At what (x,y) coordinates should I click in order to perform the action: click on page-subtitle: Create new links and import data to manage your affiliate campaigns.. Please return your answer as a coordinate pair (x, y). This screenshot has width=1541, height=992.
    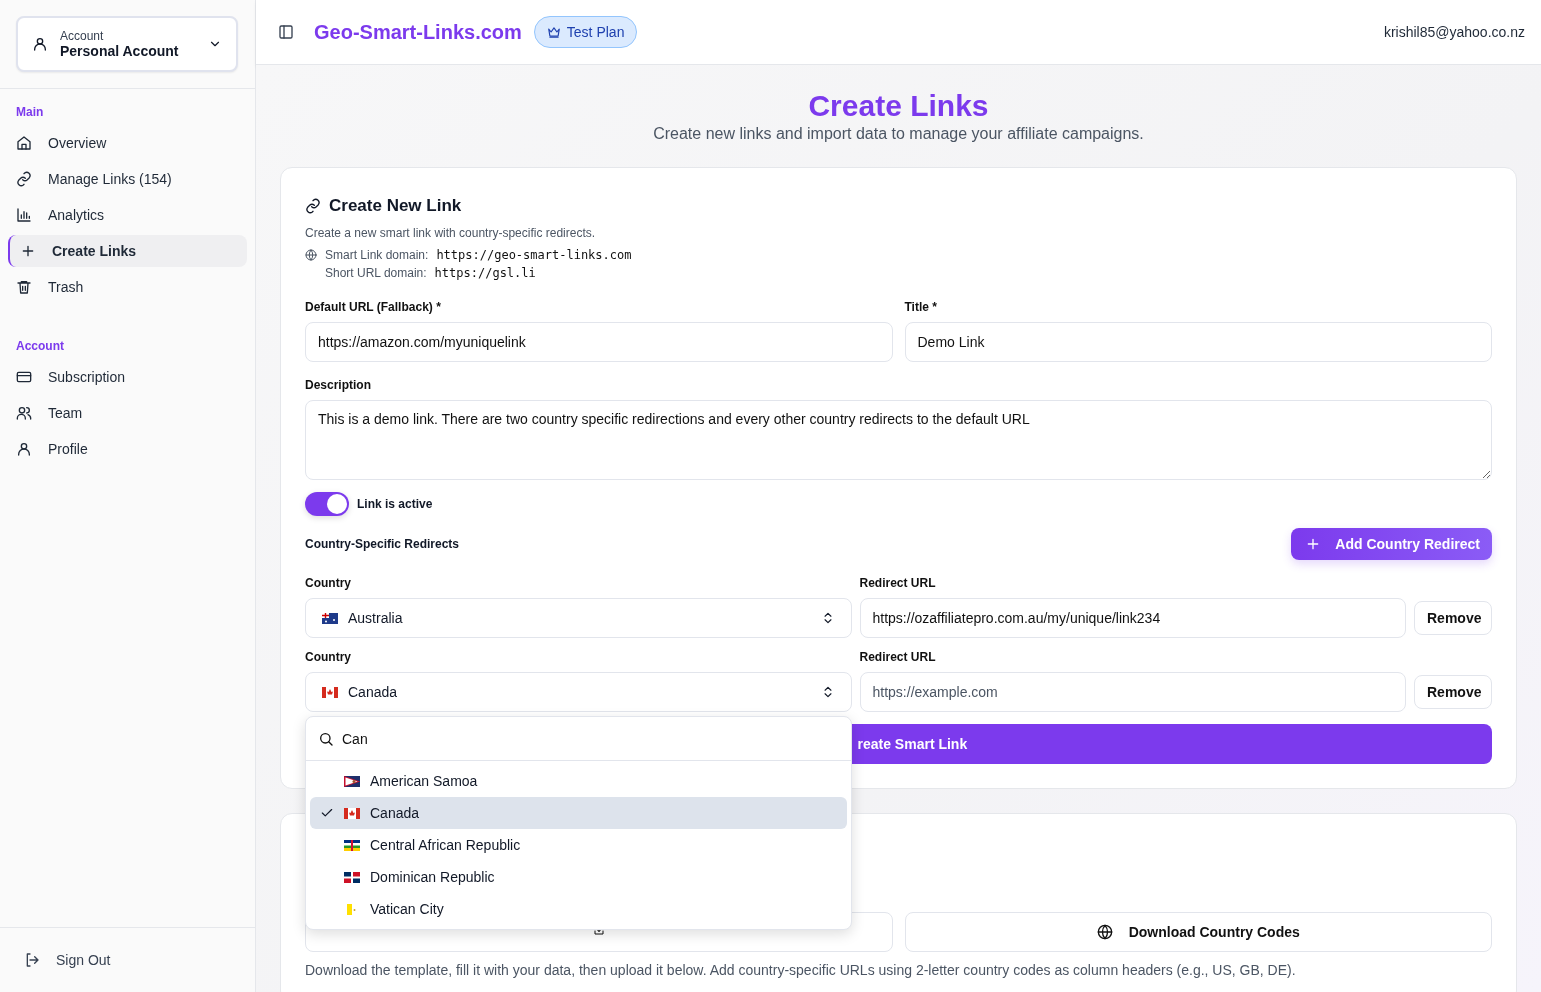
    Looking at the image, I should click on (898, 134).